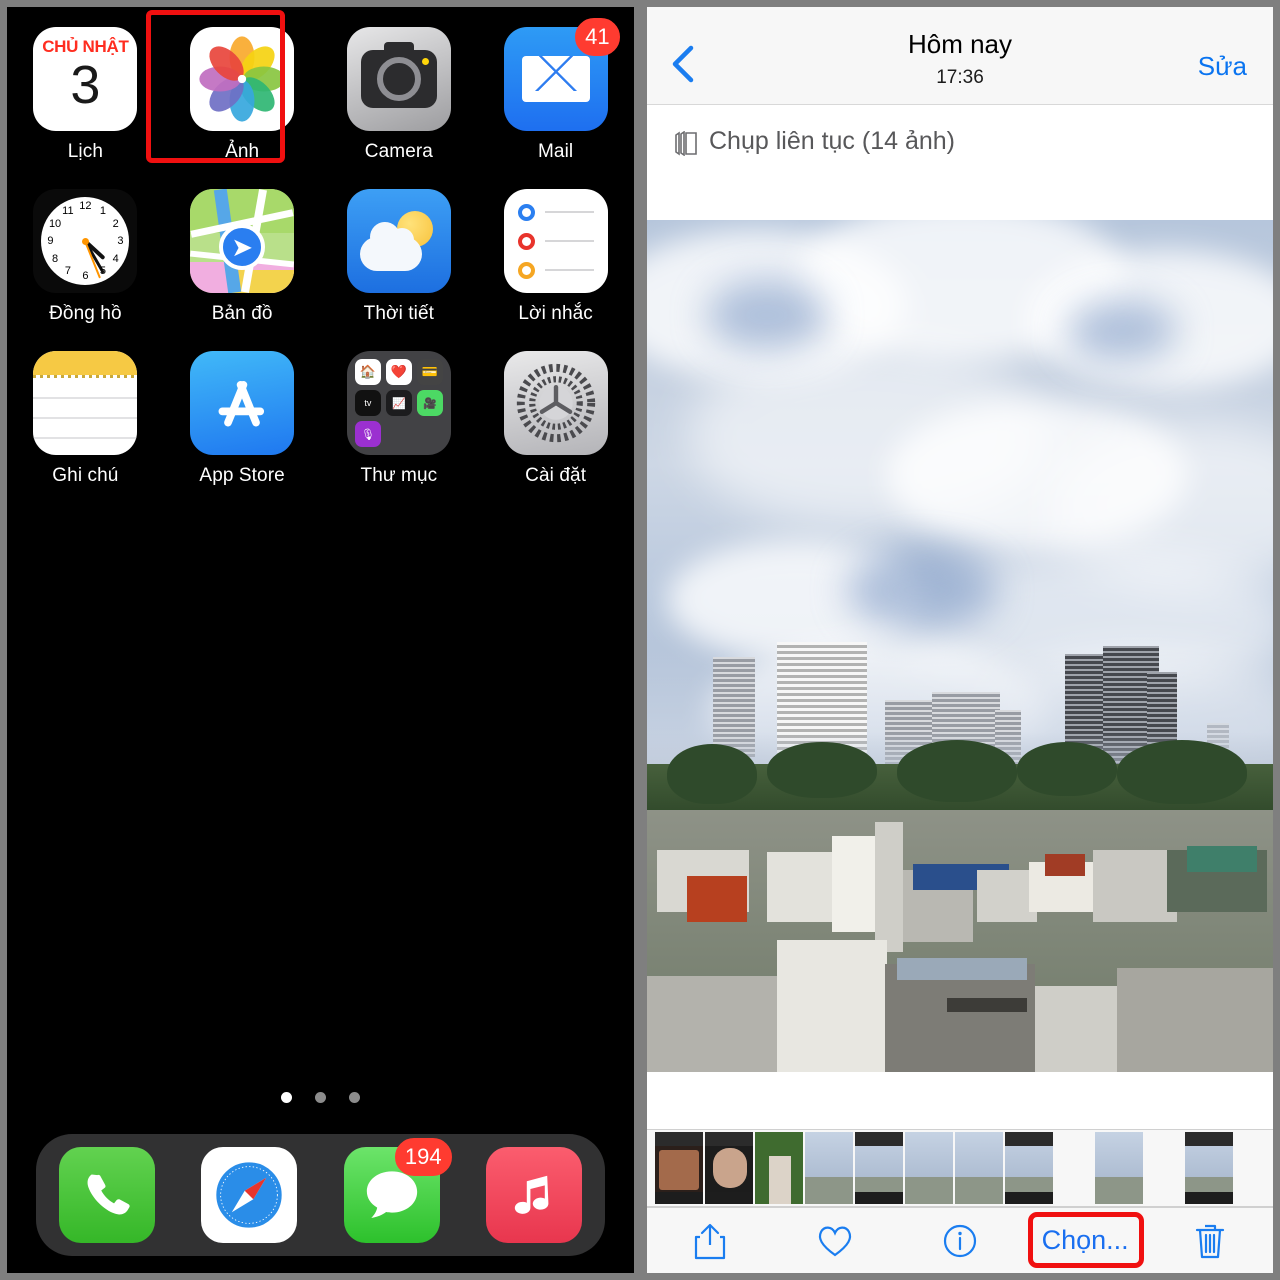 The width and height of the screenshot is (1280, 1280). I want to click on calendar-day-number: 3, so click(85, 85).